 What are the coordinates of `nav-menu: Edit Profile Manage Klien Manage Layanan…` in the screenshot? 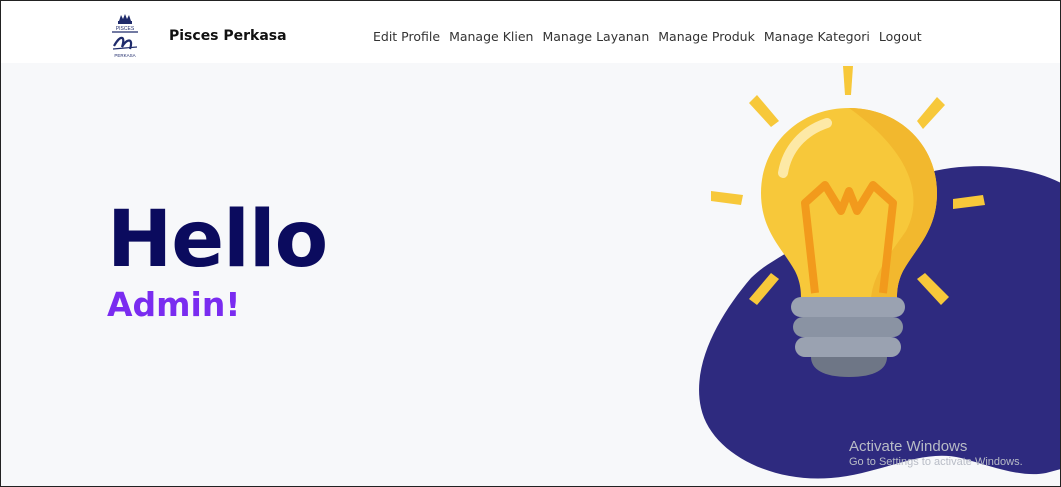 It's located at (652, 36).